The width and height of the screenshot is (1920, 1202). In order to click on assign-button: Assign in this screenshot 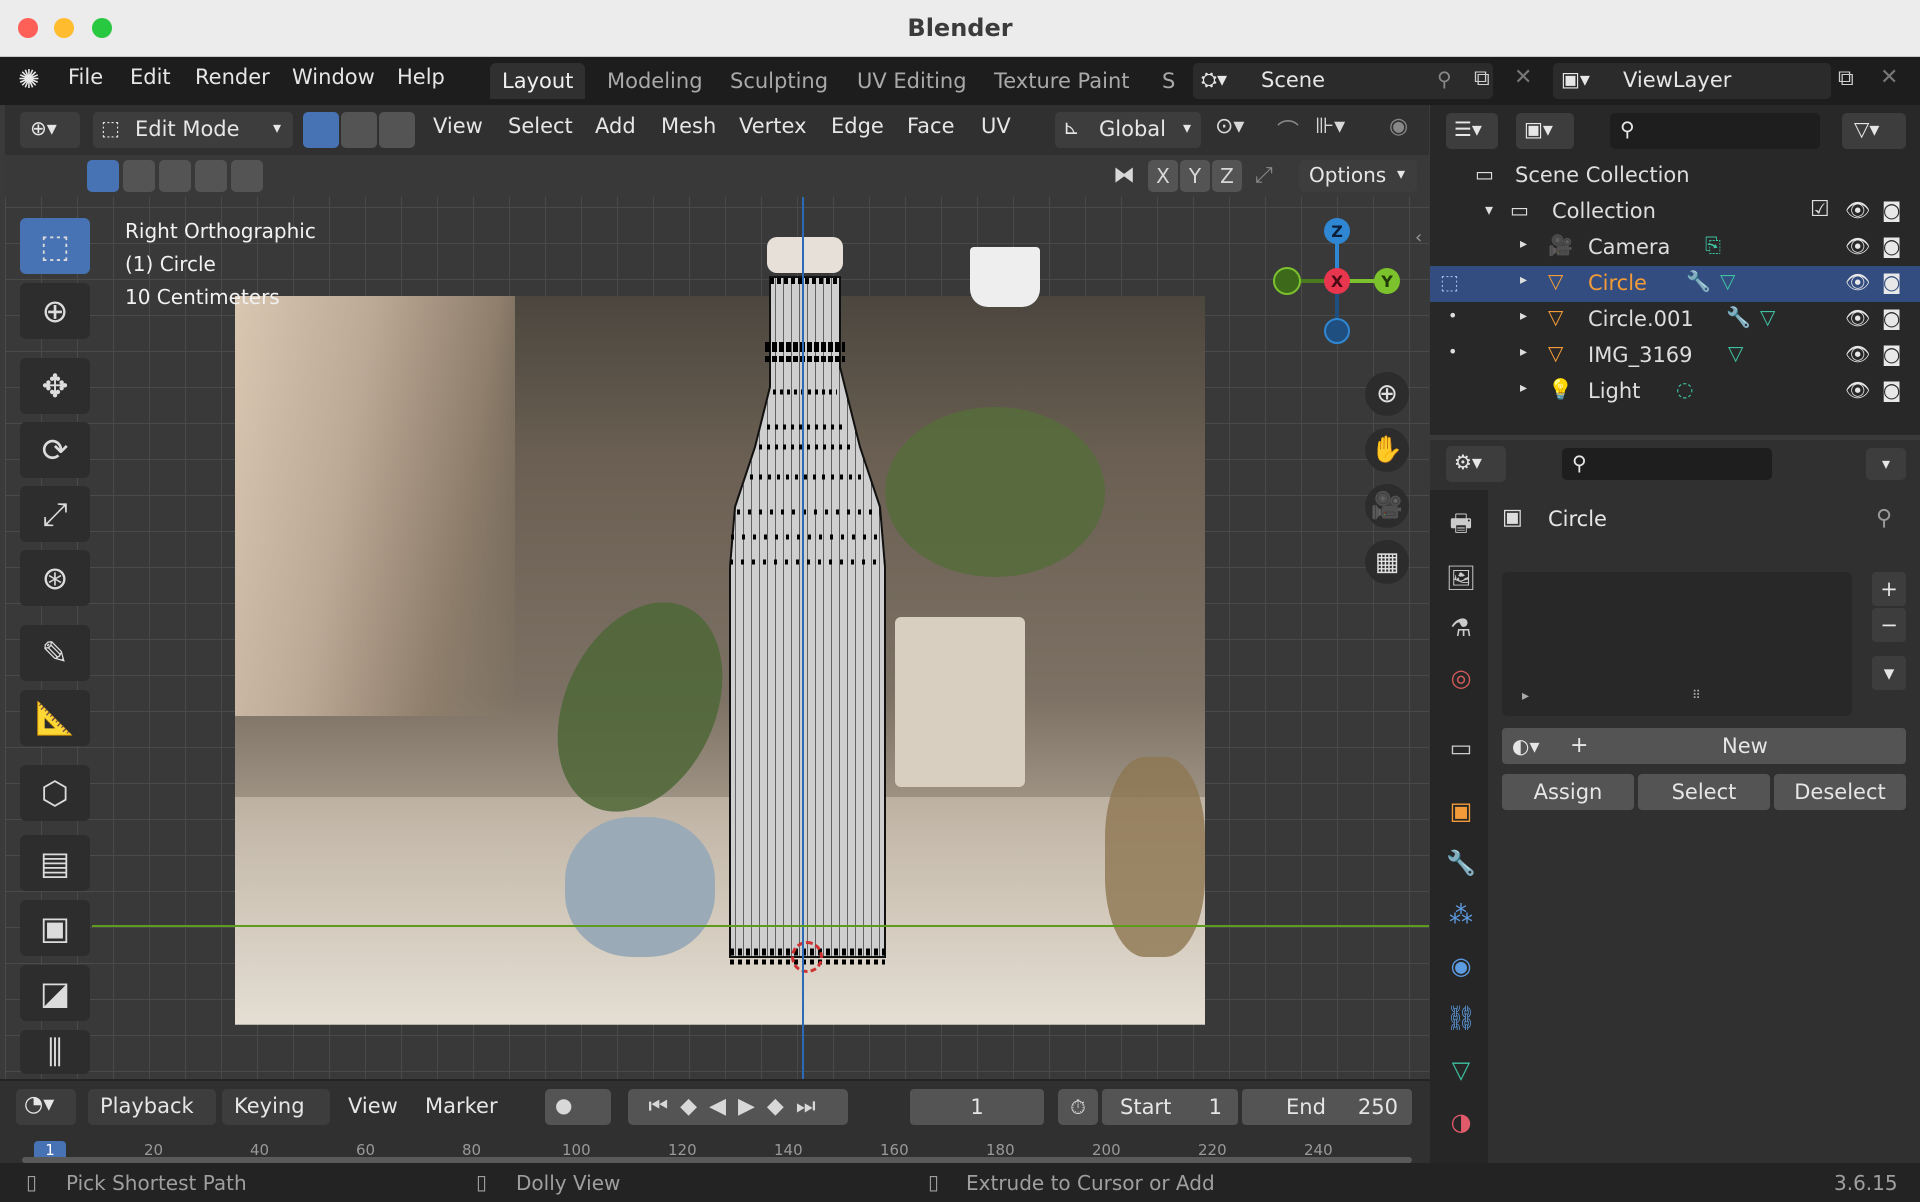, I will do `click(1568, 792)`.